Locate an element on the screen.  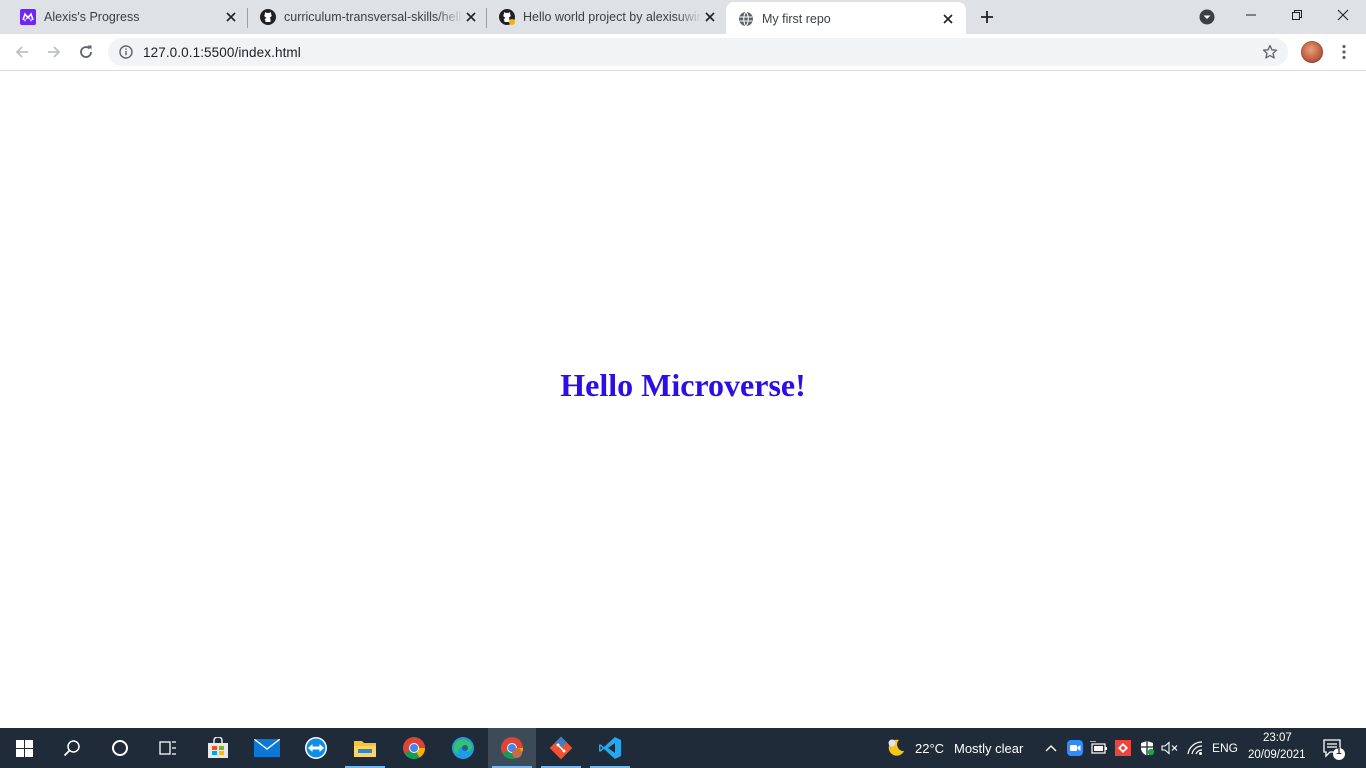
reload-icon is located at coordinates (86, 52).